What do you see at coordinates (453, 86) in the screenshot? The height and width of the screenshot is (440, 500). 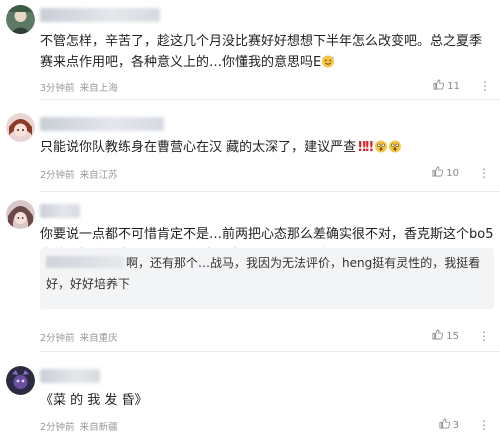 I see `like-count: 11` at bounding box center [453, 86].